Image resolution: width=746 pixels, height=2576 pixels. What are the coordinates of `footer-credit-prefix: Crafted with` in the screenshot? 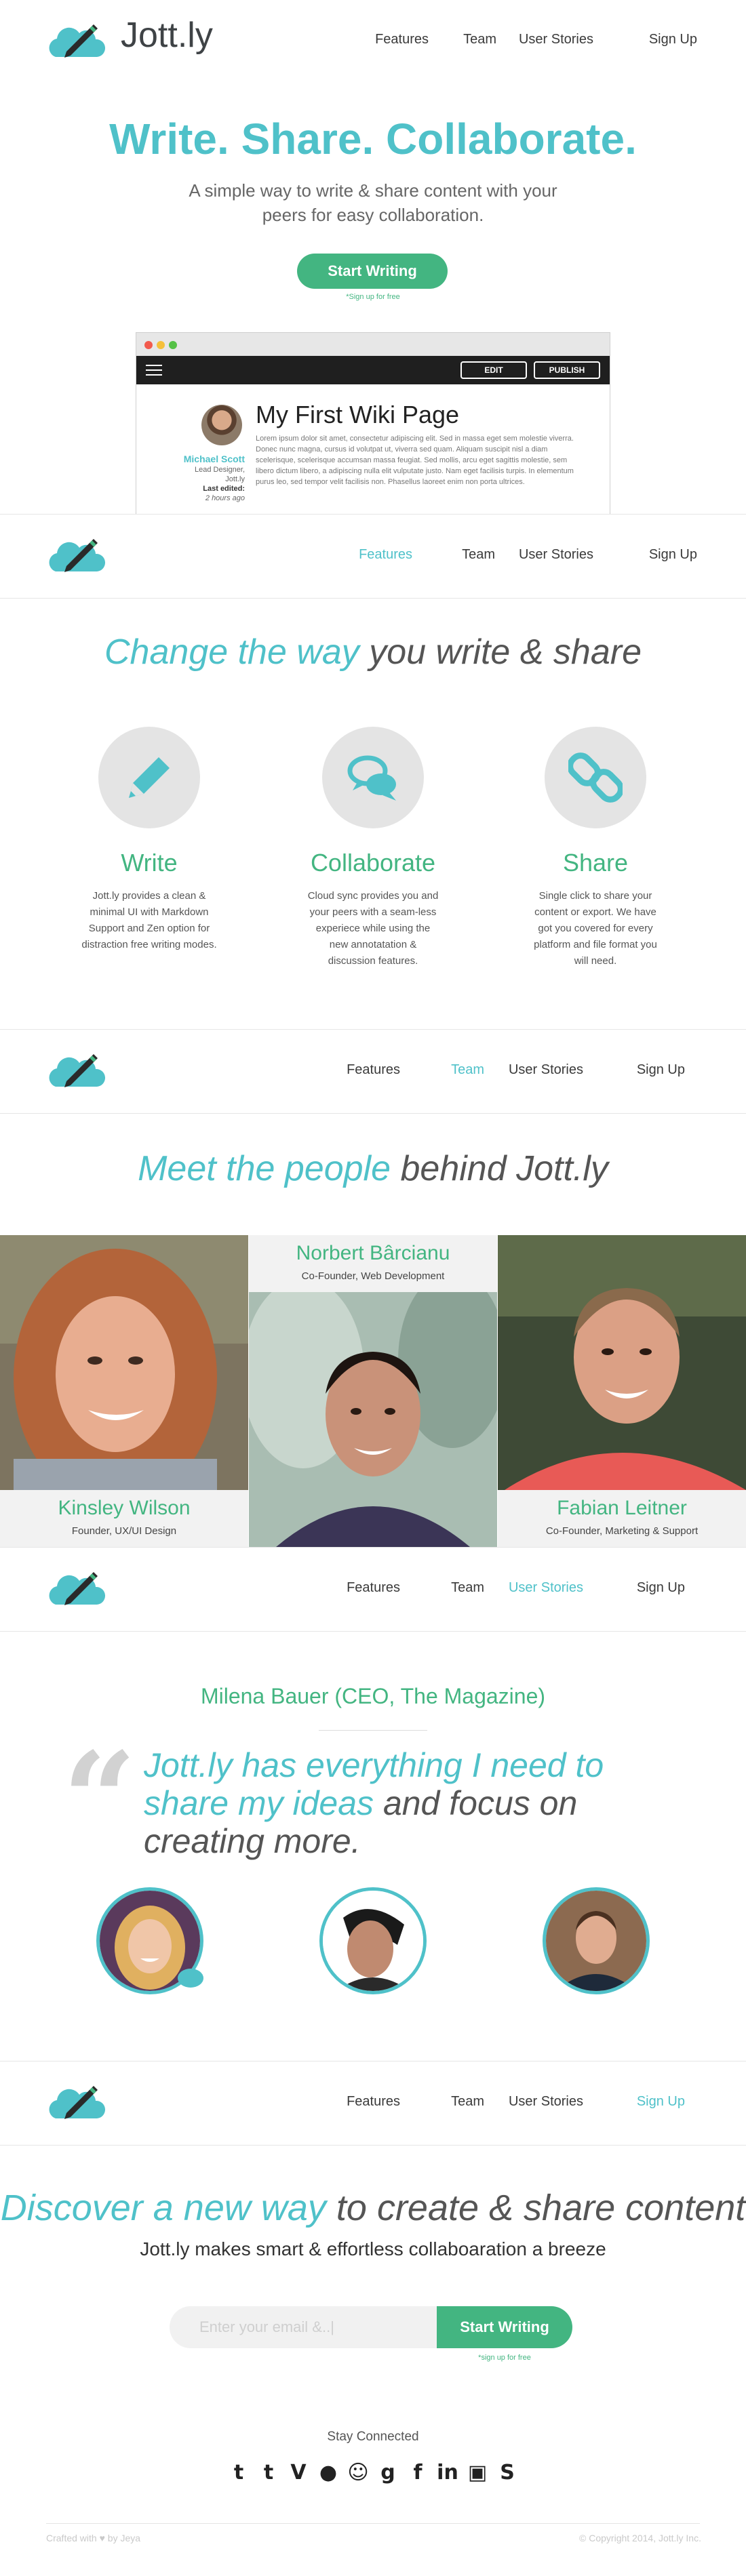 It's located at (72, 2538).